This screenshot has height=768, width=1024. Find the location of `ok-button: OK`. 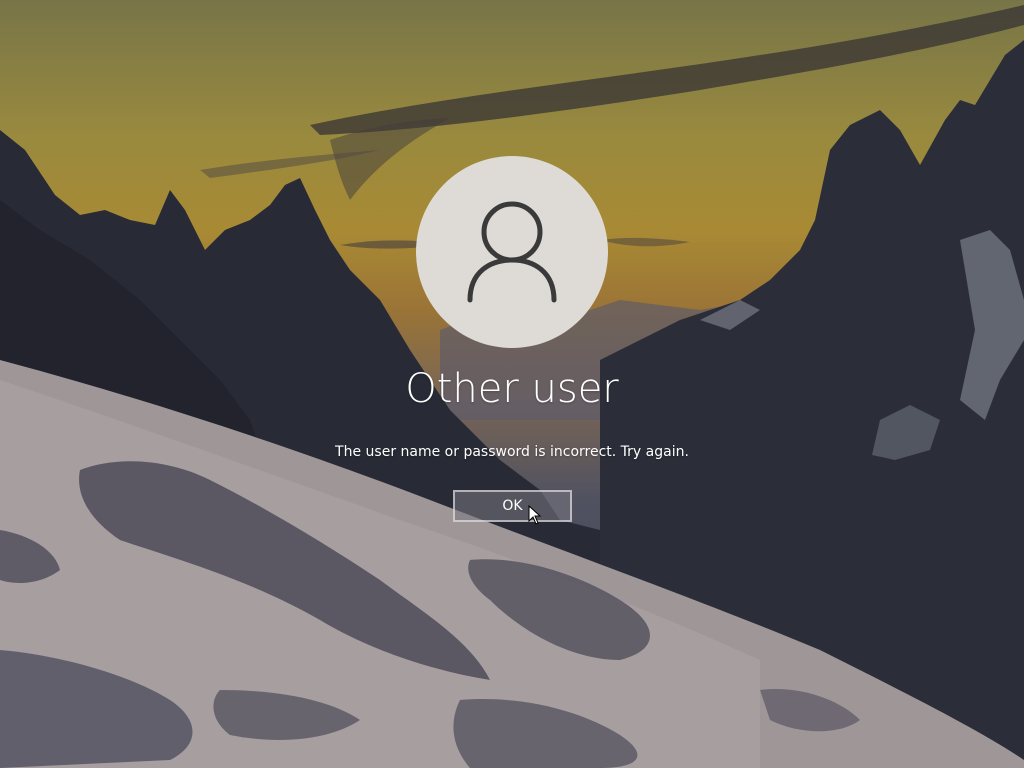

ok-button: OK is located at coordinates (512, 506).